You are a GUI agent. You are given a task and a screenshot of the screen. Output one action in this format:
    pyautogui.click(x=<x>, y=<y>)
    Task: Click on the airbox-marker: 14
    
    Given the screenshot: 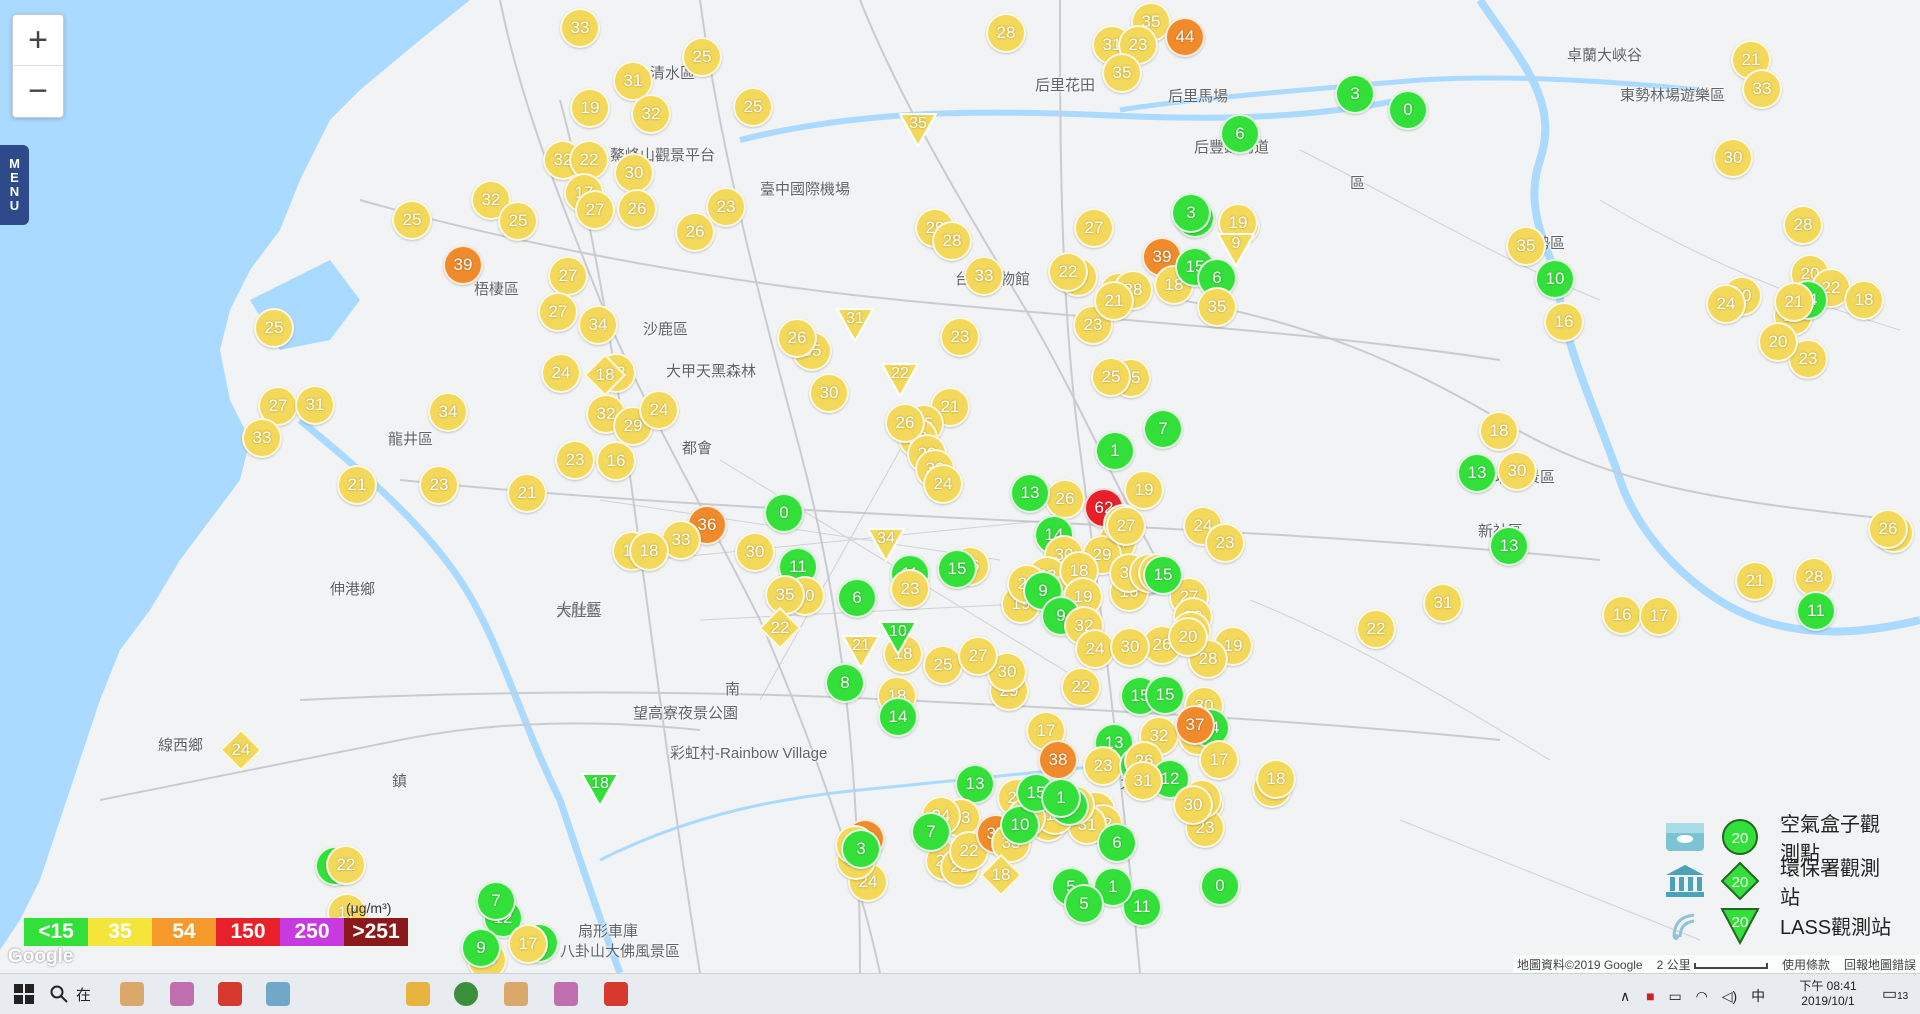 What is the action you would take?
    pyautogui.click(x=898, y=717)
    